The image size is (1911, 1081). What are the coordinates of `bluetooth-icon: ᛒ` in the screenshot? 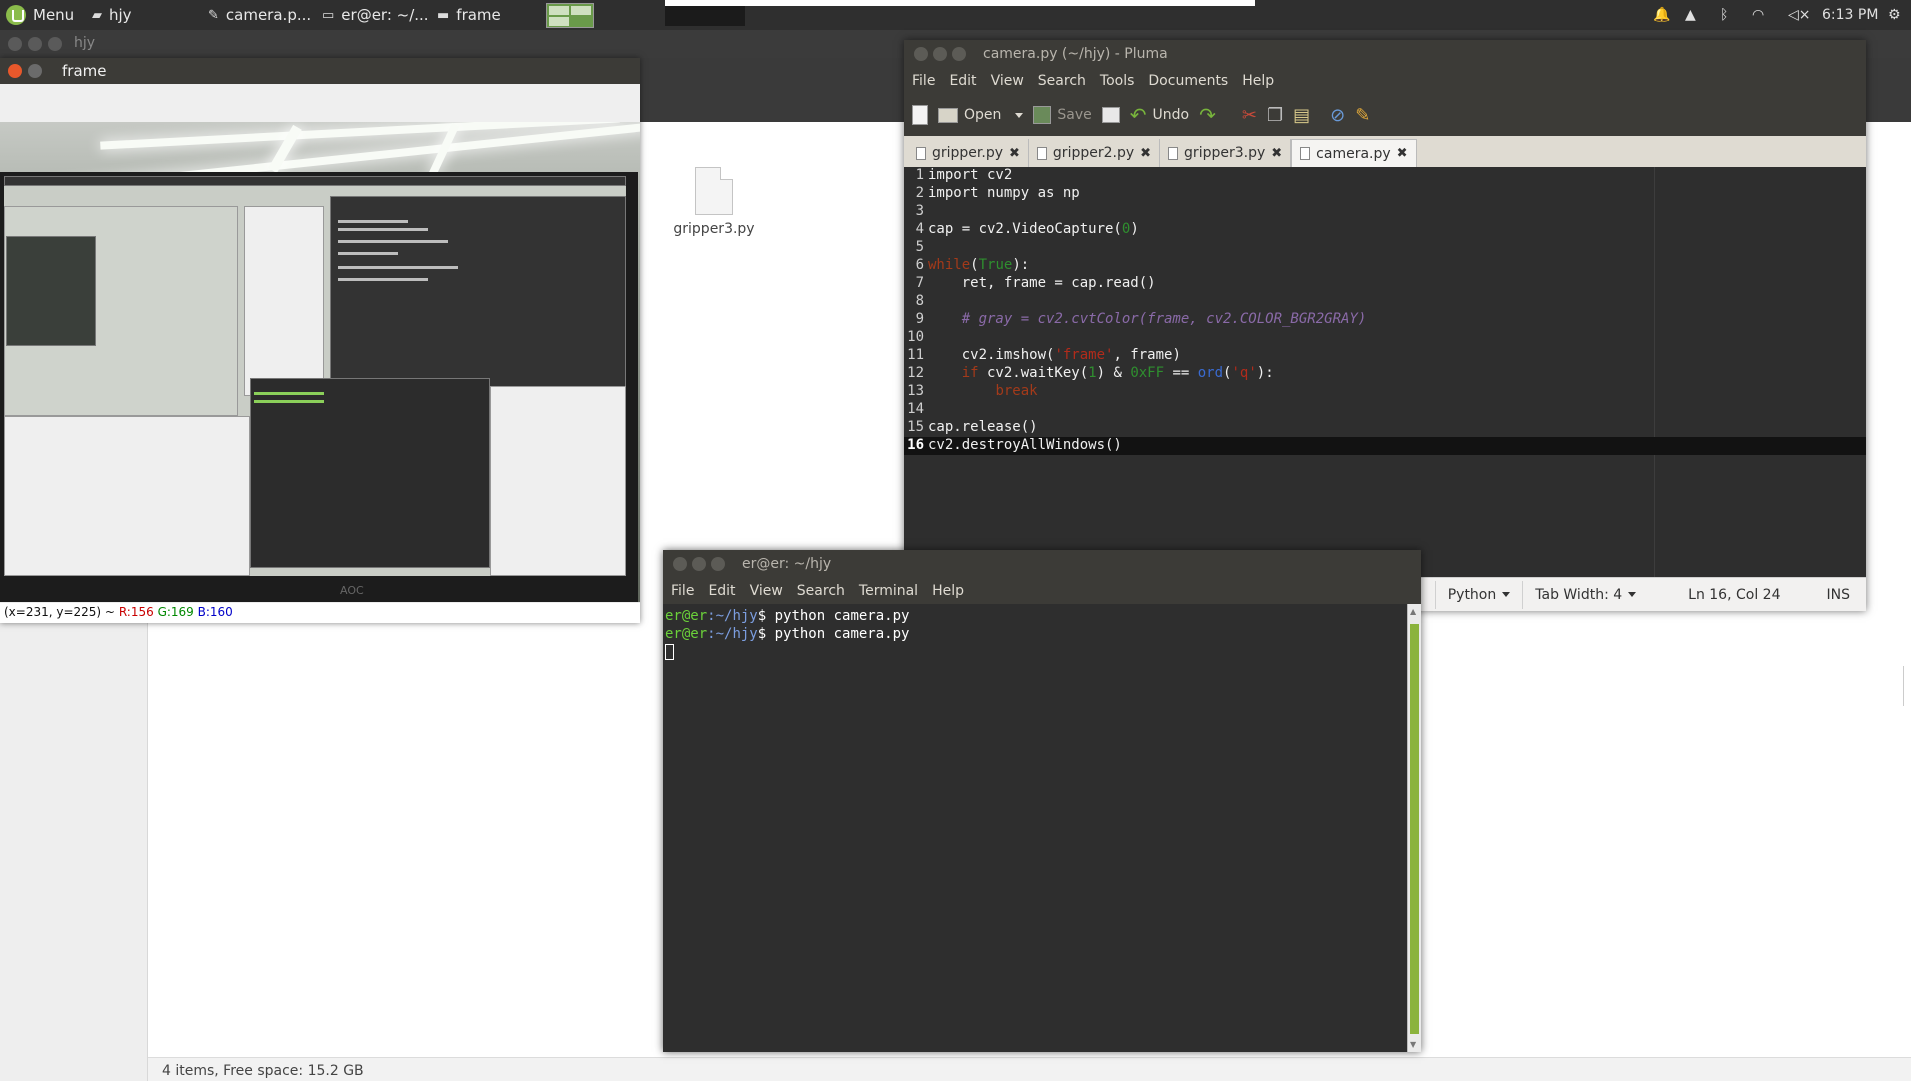 It's located at (1724, 15).